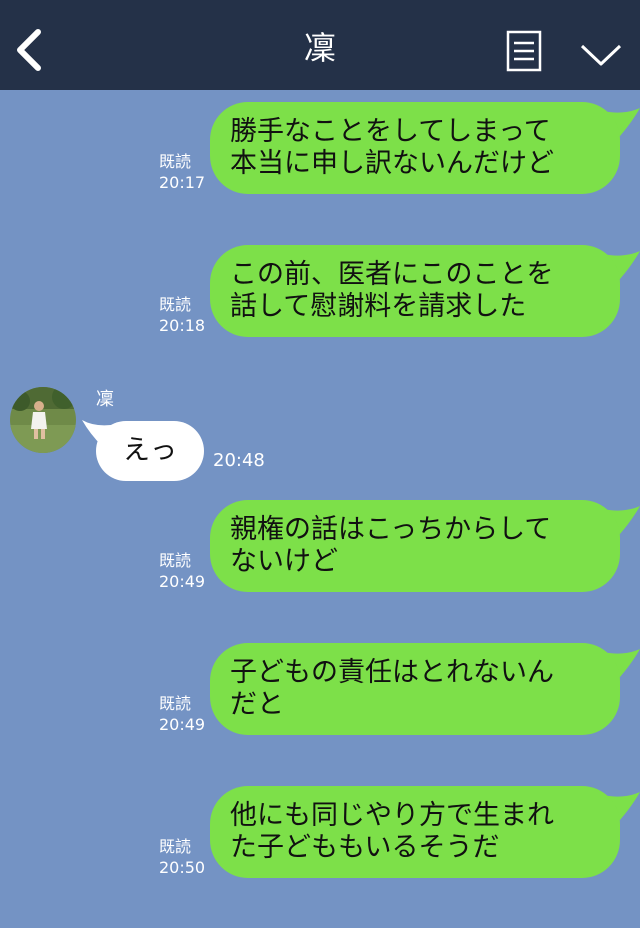  I want to click on chat-title: 凜, so click(319, 48).